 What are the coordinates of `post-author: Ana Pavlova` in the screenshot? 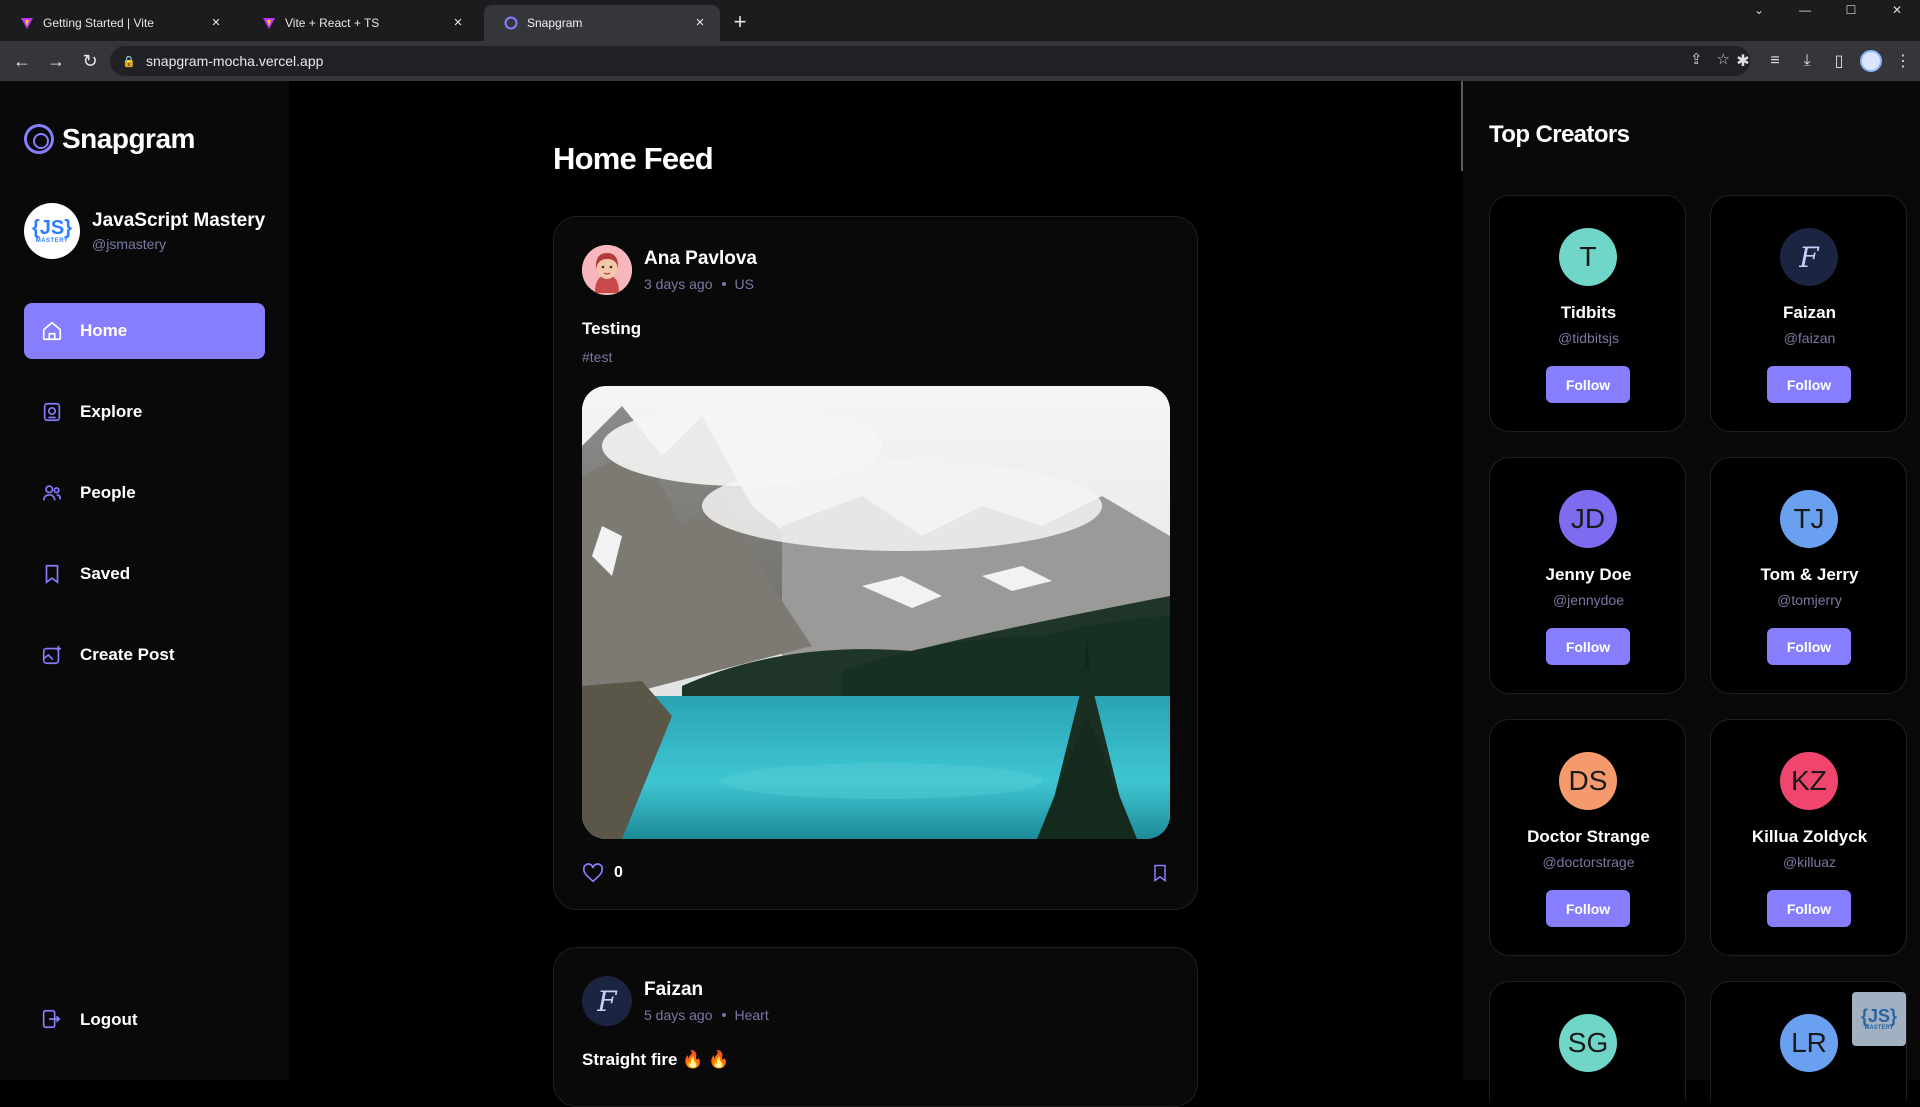 It's located at (700, 259).